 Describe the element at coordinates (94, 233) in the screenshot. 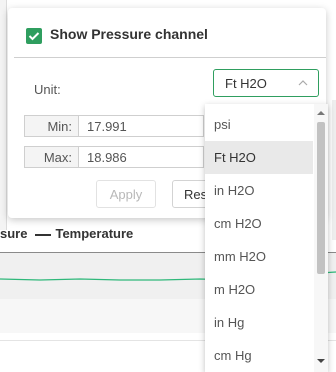

I see `legend-temperature: Temperature` at that location.